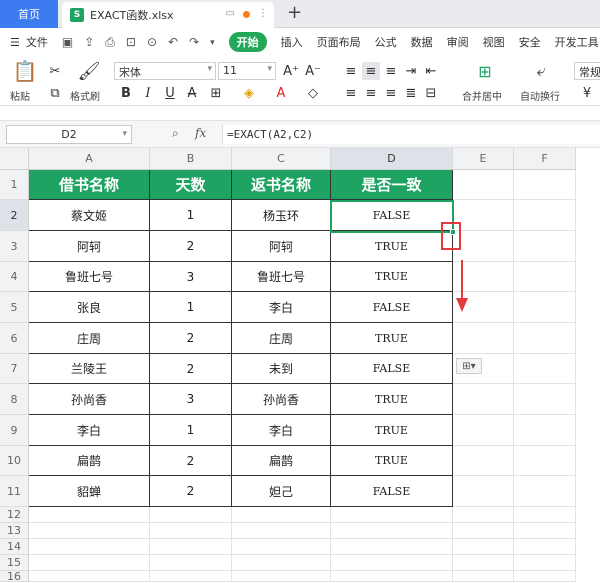 The height and width of the screenshot is (583, 600). Describe the element at coordinates (230, 13) in the screenshot. I see `monitor-icon: ▭` at that location.